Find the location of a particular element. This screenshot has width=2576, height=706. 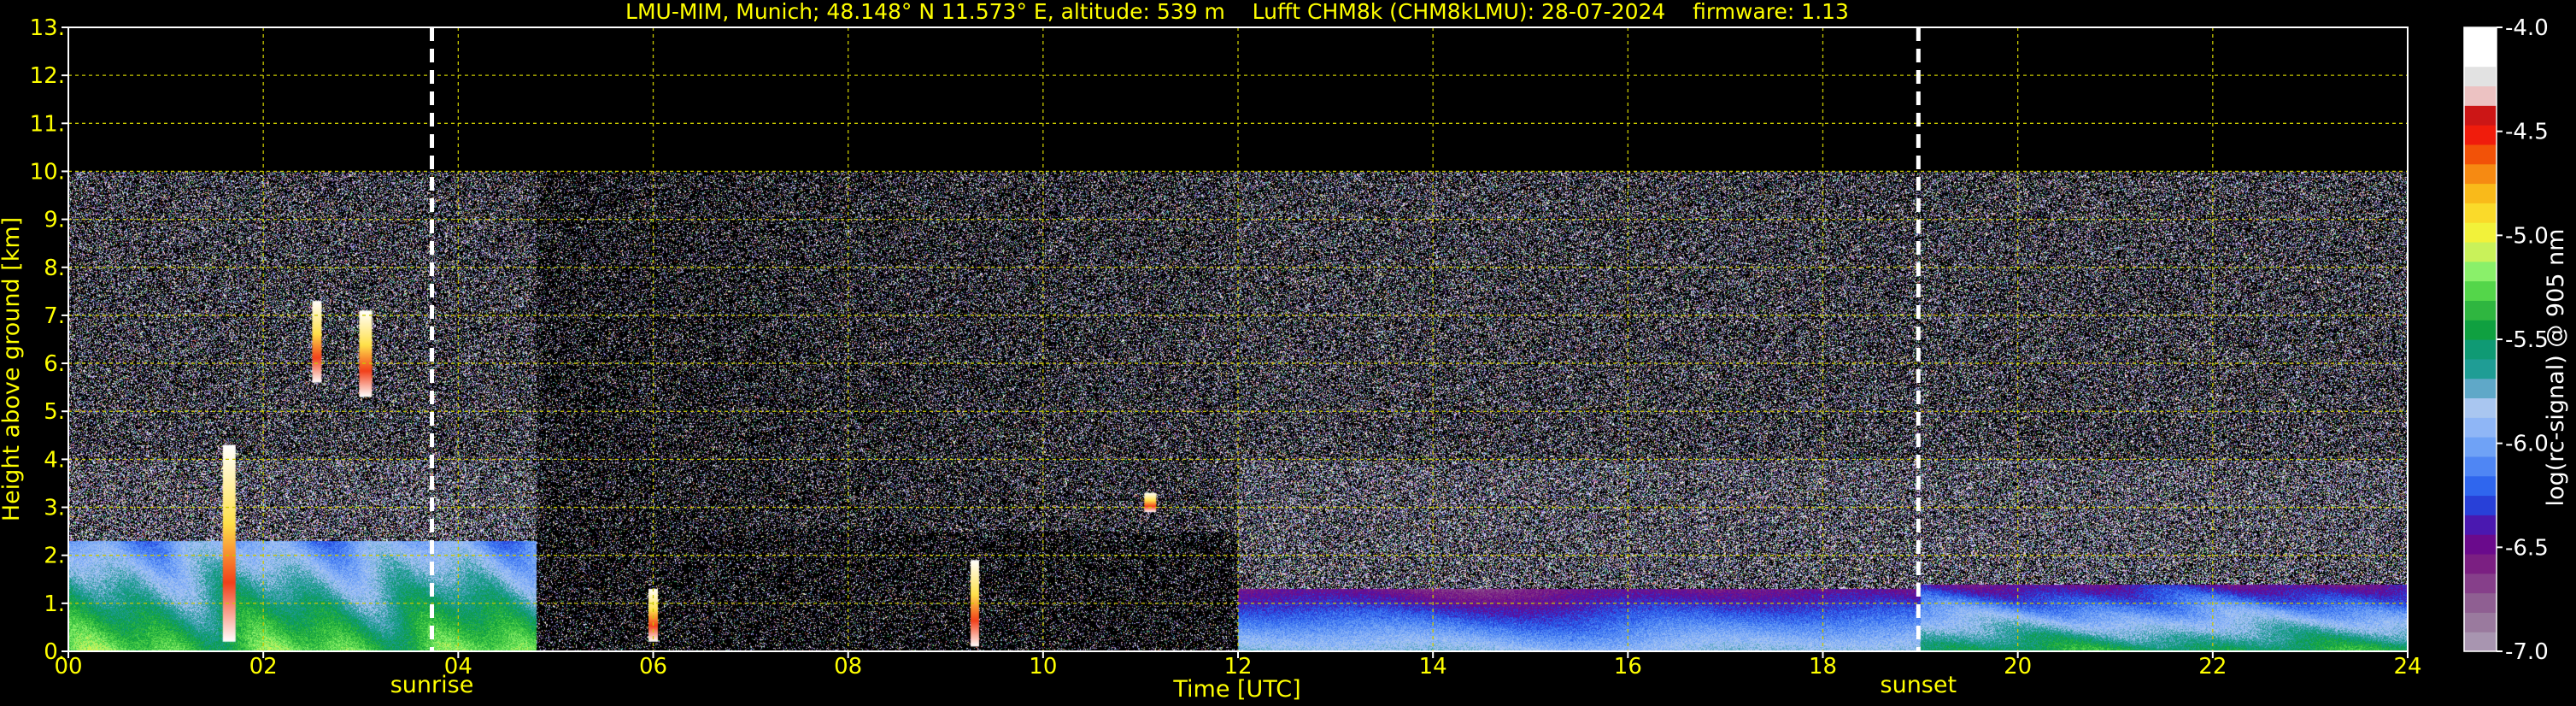

y-tick-label: 7. is located at coordinates (54, 316).